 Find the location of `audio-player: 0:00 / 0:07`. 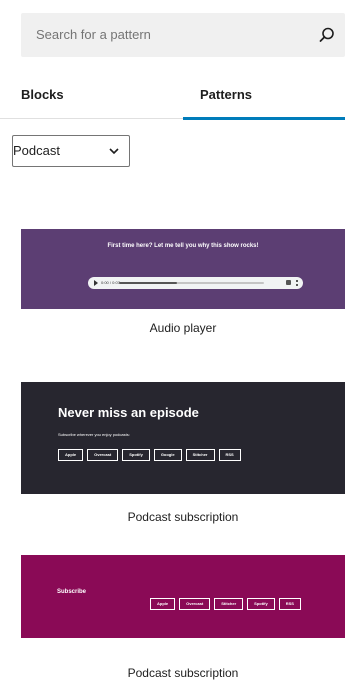

audio-player: 0:00 / 0:07 is located at coordinates (195, 283).